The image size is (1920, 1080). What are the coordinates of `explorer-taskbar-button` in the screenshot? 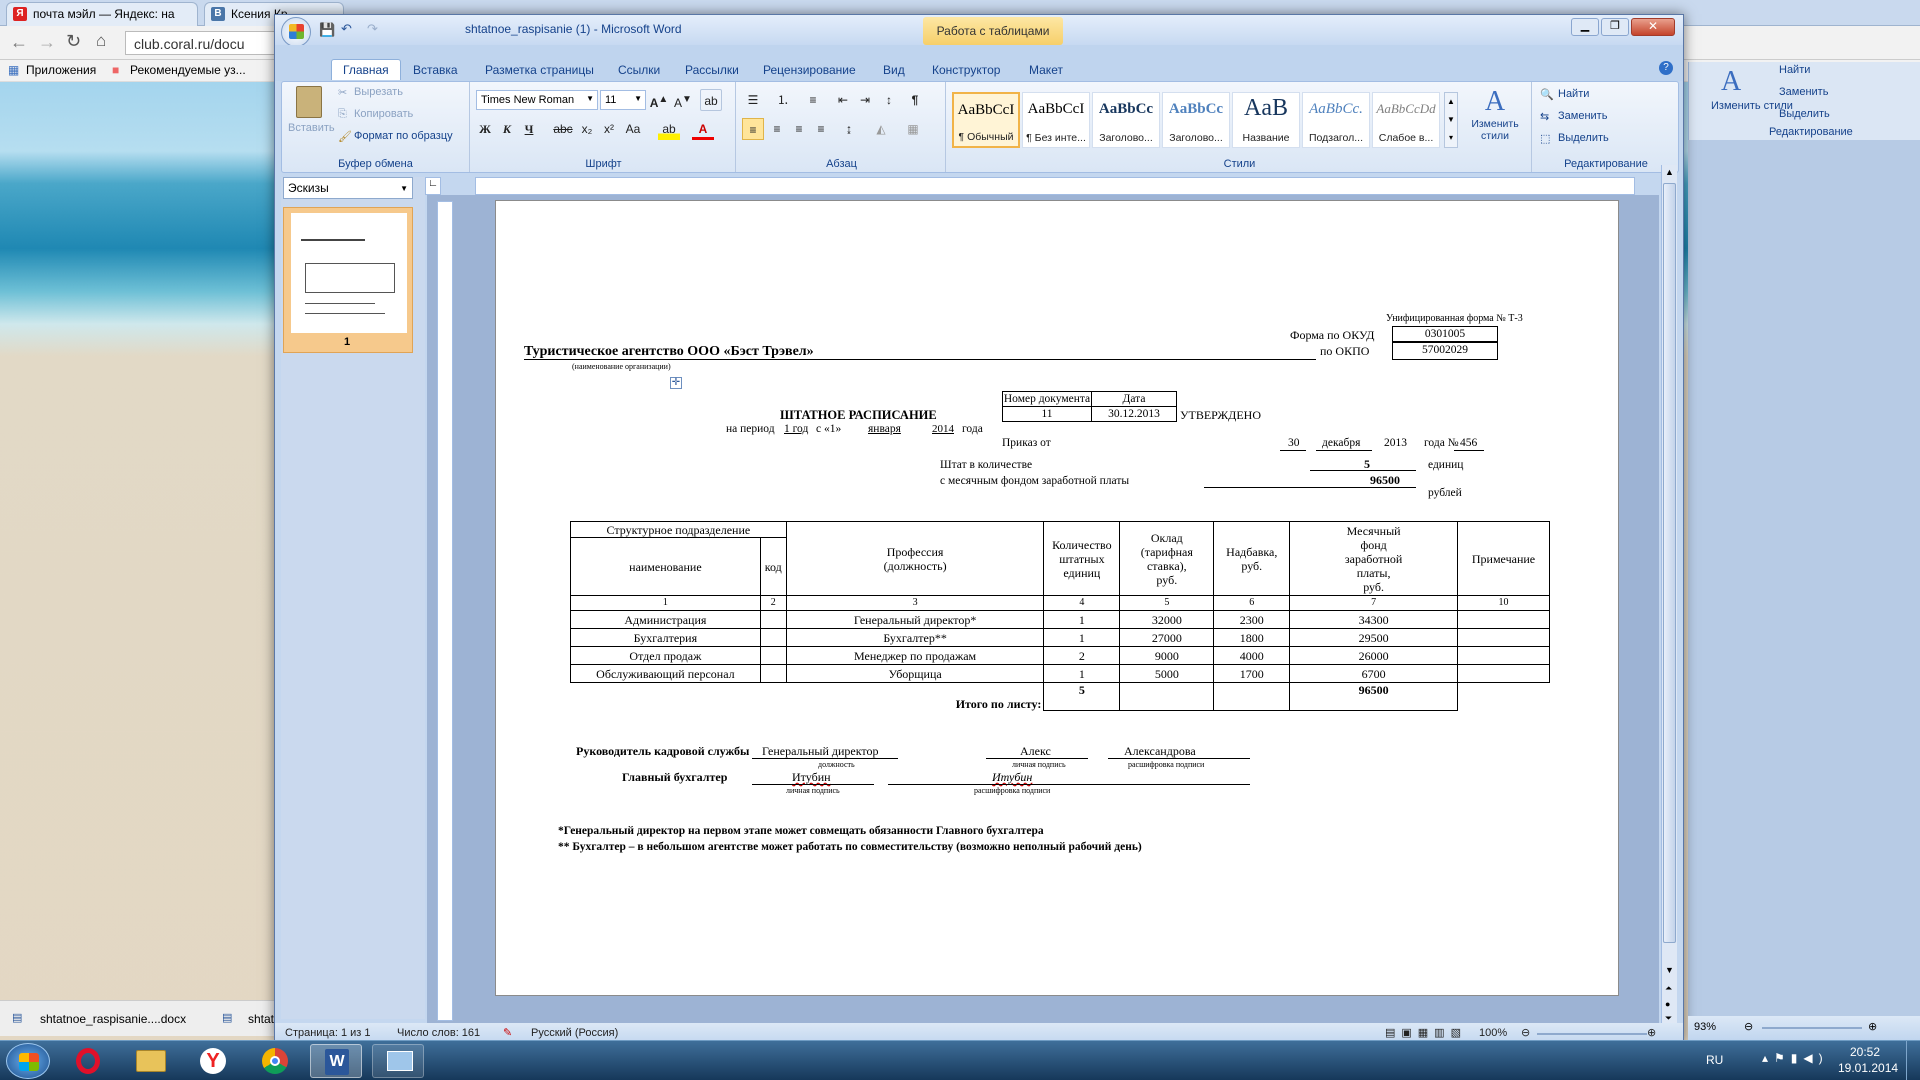 It's located at (150, 1061).